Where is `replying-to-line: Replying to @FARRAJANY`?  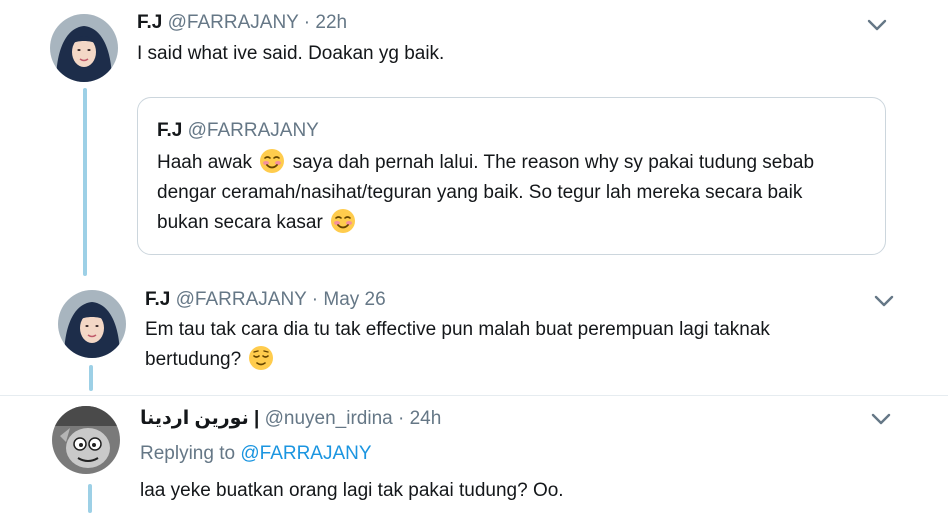
replying-to-line: Replying to @FARRAJANY is located at coordinates (256, 454).